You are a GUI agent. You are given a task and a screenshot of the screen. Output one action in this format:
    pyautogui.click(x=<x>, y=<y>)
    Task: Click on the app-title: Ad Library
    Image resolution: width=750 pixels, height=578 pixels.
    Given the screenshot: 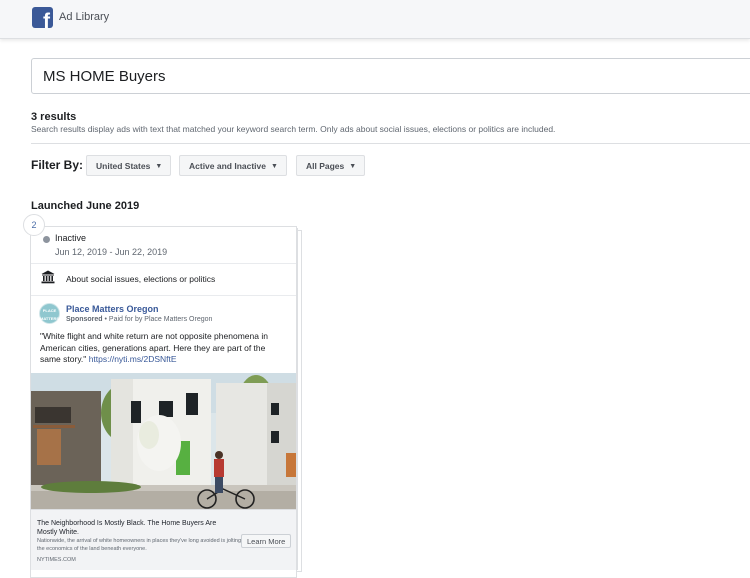 What is the action you would take?
    pyautogui.click(x=84, y=17)
    